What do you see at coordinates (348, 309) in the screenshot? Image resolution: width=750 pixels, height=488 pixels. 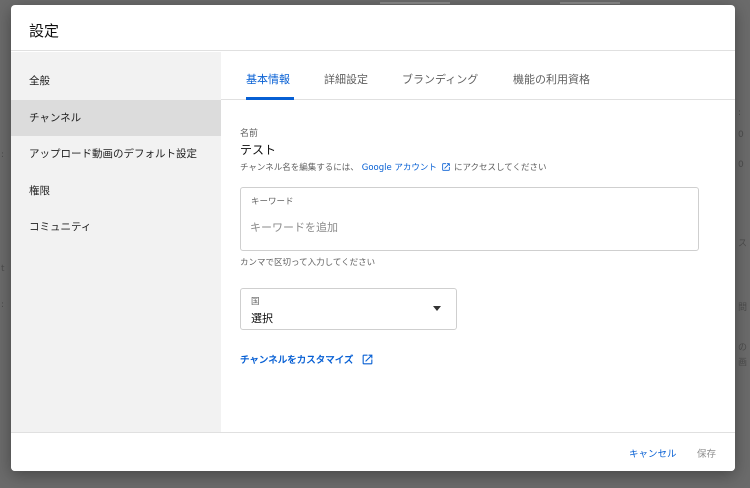 I see `country-select: 国 選択` at bounding box center [348, 309].